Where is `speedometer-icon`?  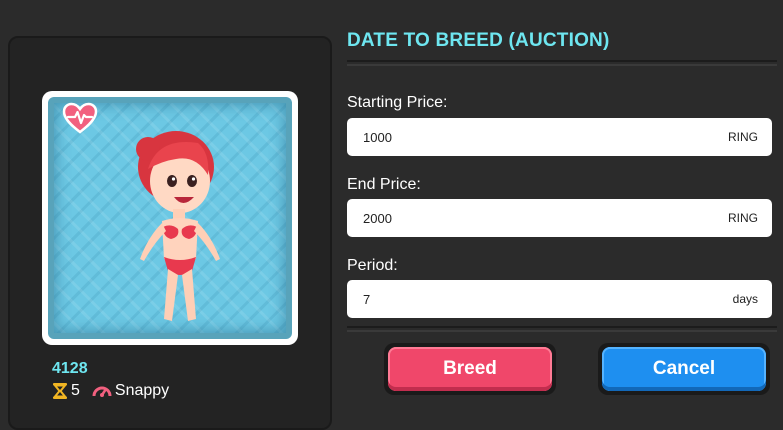 speedometer-icon is located at coordinates (102, 391).